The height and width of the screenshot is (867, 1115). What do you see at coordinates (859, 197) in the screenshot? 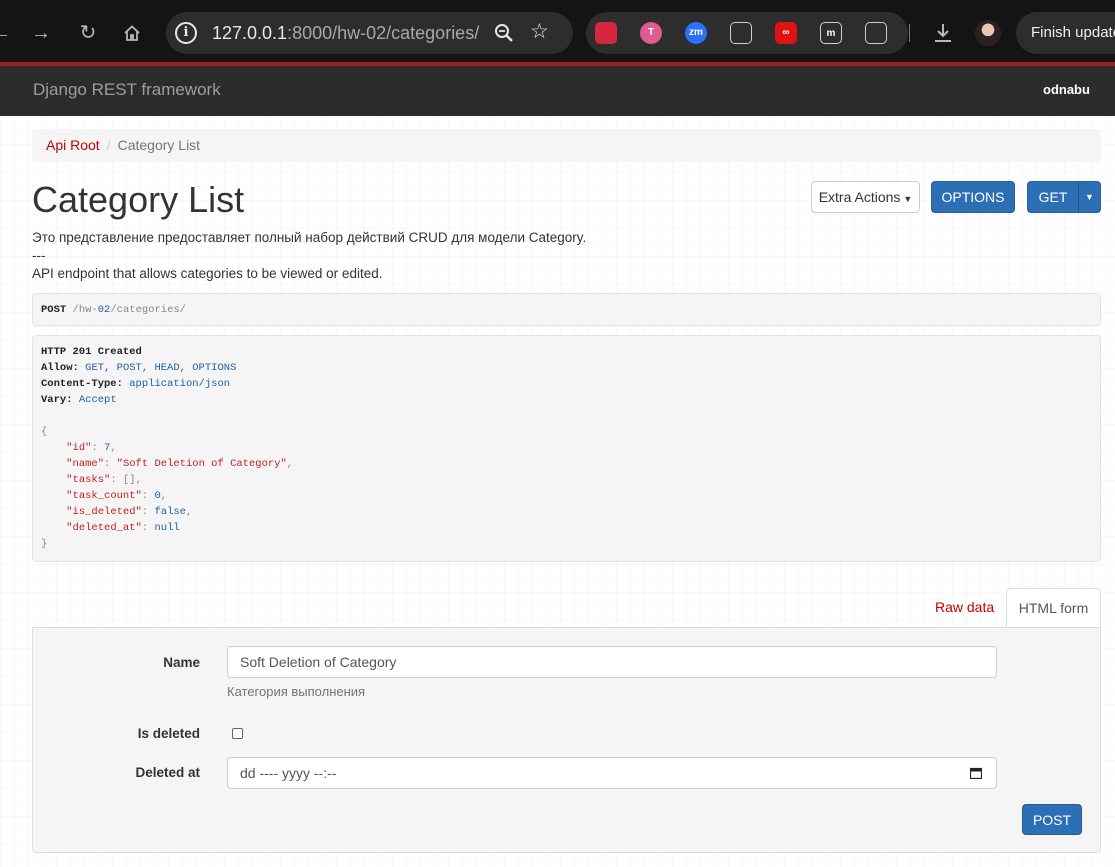
I see `extra-actions-label: Extra Actions` at bounding box center [859, 197].